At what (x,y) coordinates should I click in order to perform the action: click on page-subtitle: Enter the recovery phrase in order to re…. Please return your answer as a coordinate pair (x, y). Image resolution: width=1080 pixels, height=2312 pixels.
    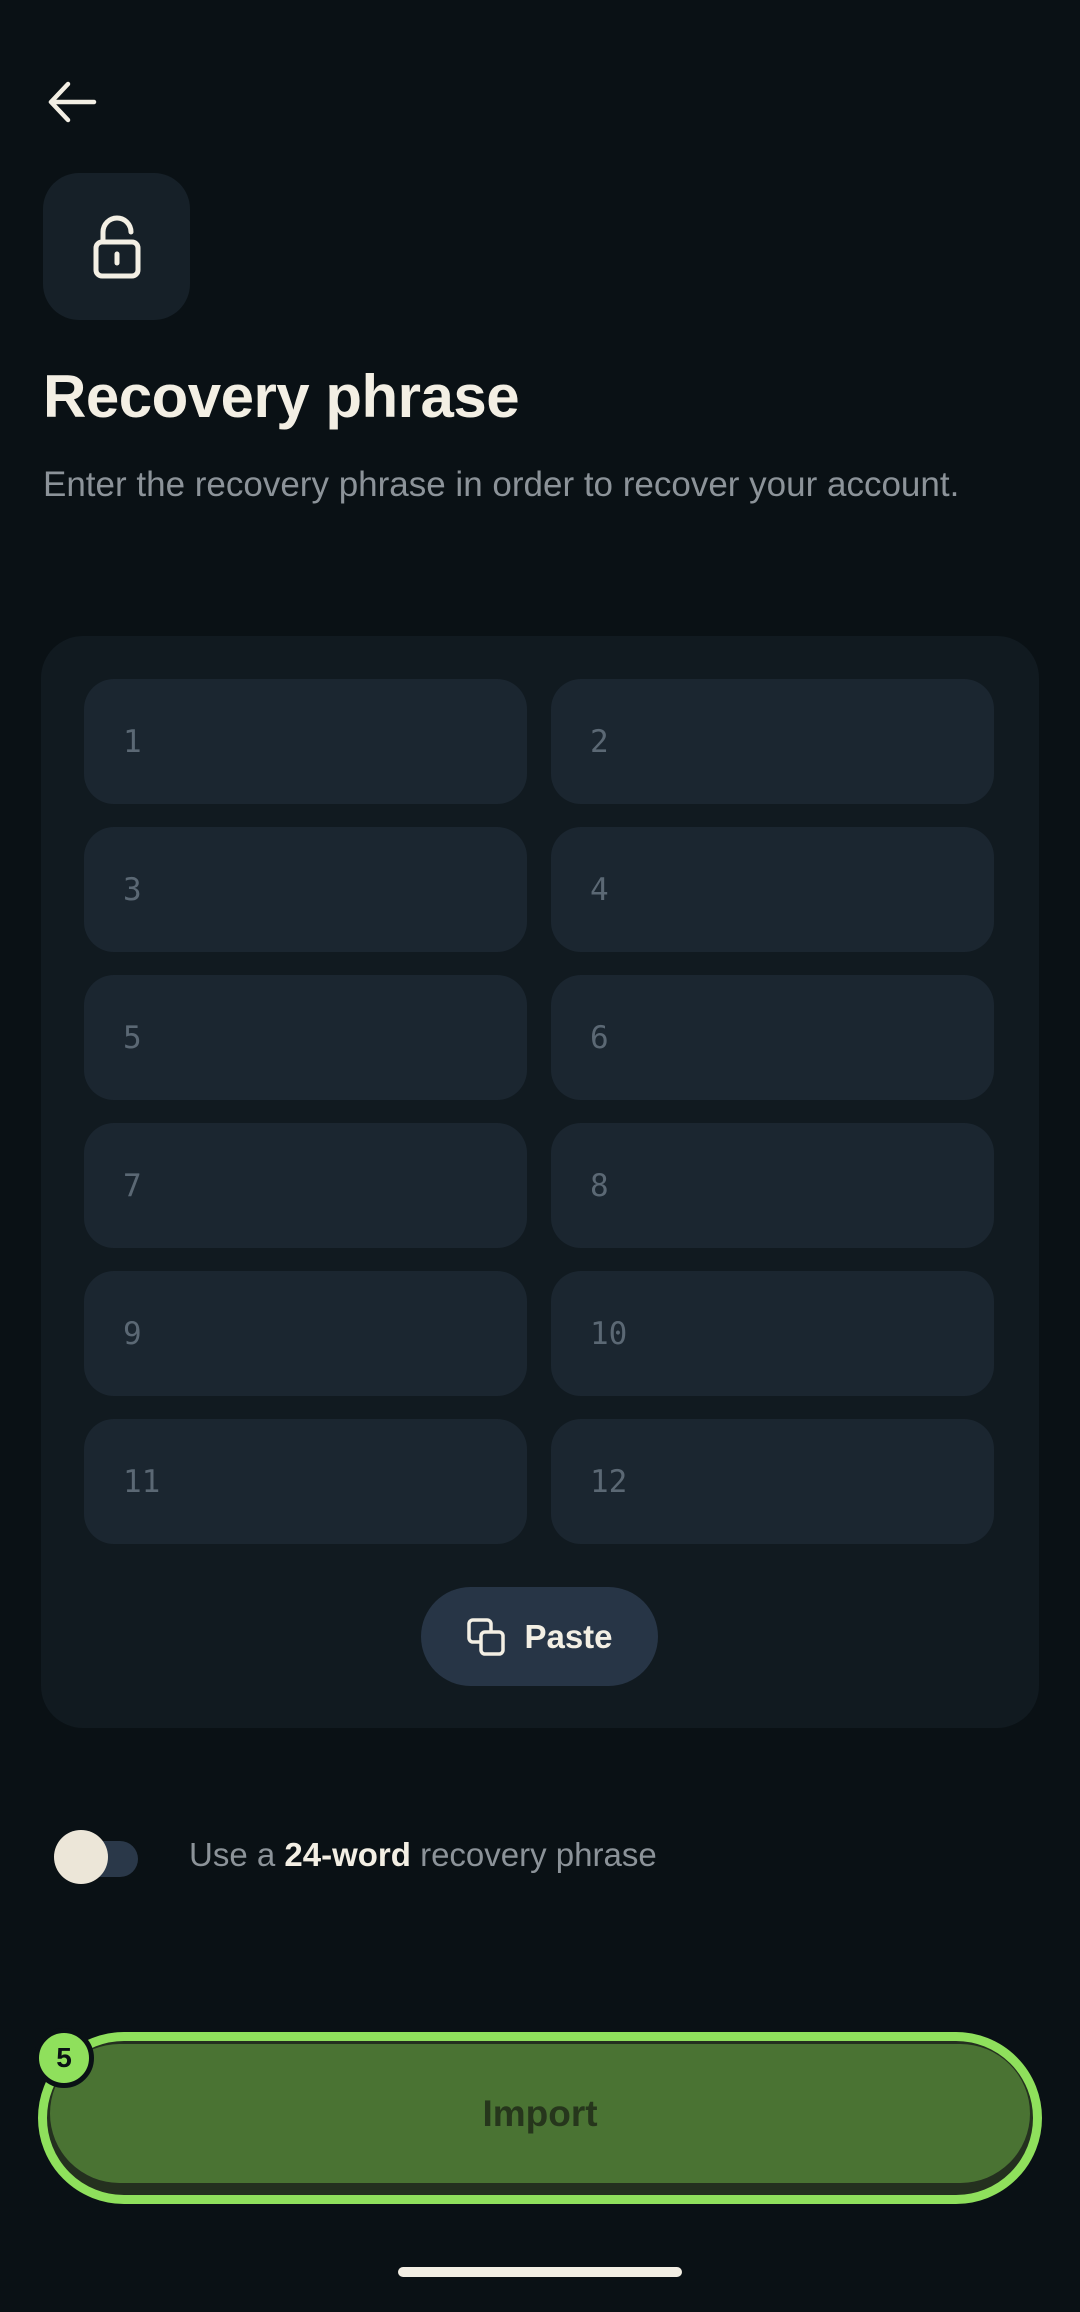
    Looking at the image, I should click on (501, 484).